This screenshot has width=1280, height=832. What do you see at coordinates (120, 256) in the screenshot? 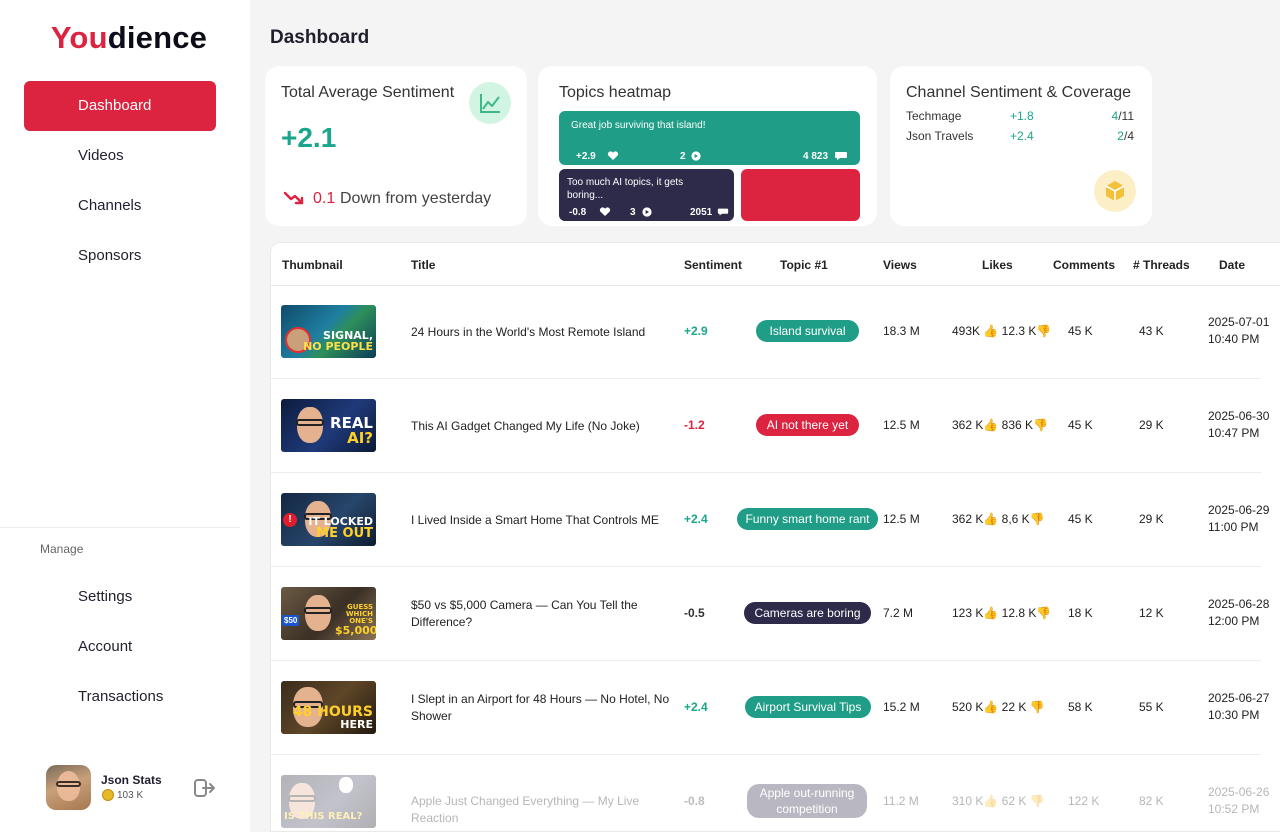
I see `nav-sponsors: Sponsors` at bounding box center [120, 256].